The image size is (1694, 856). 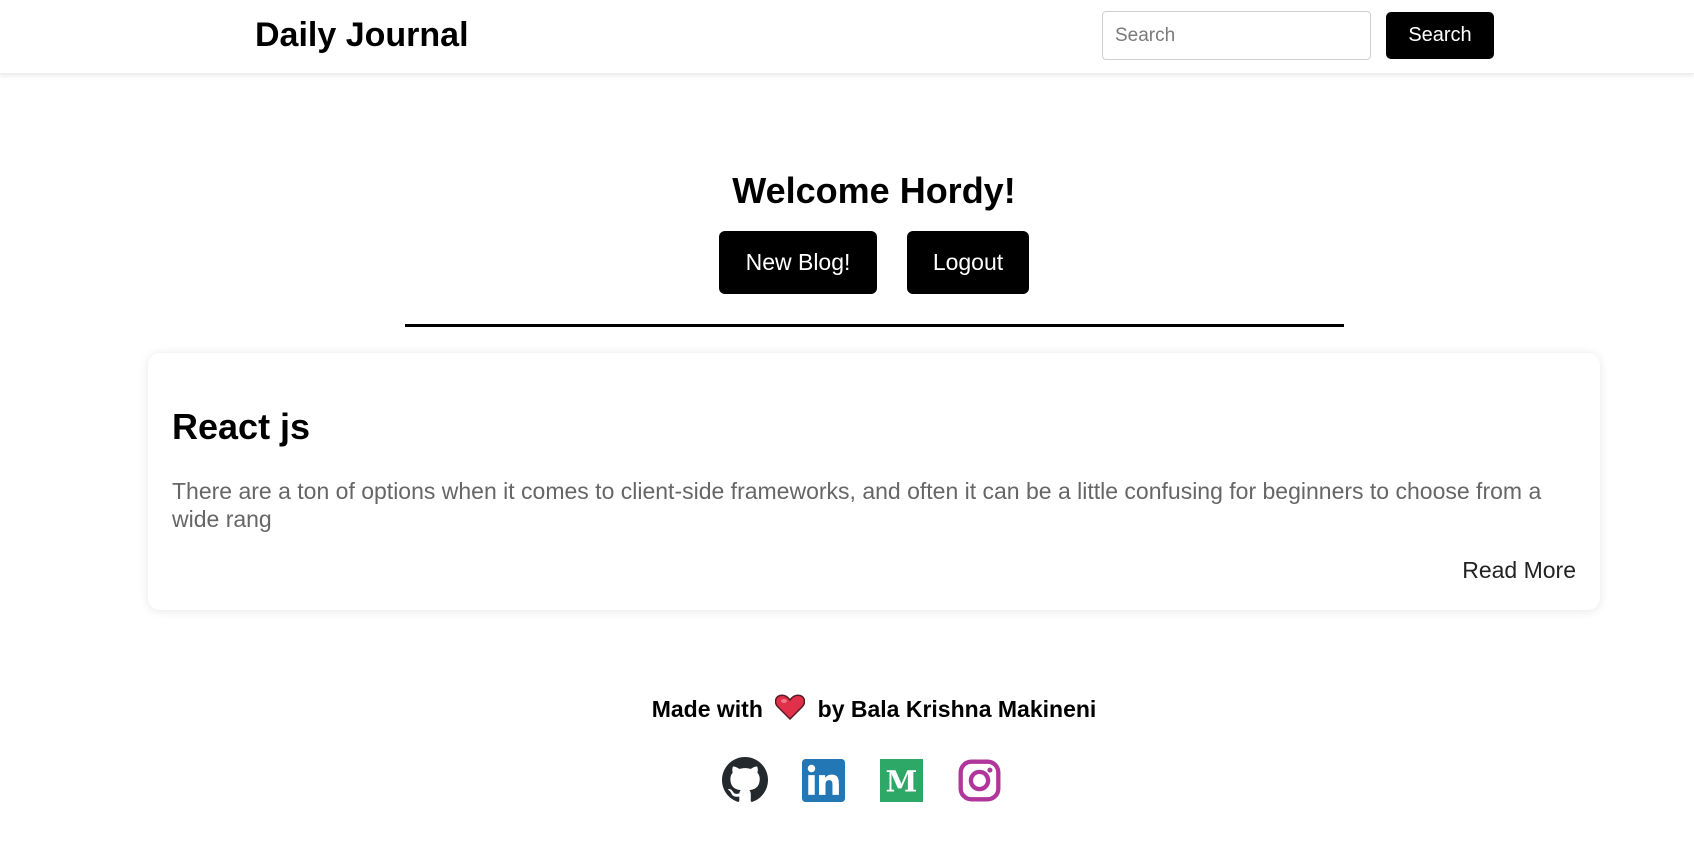 What do you see at coordinates (1440, 35) in the screenshot?
I see `search-button: Search` at bounding box center [1440, 35].